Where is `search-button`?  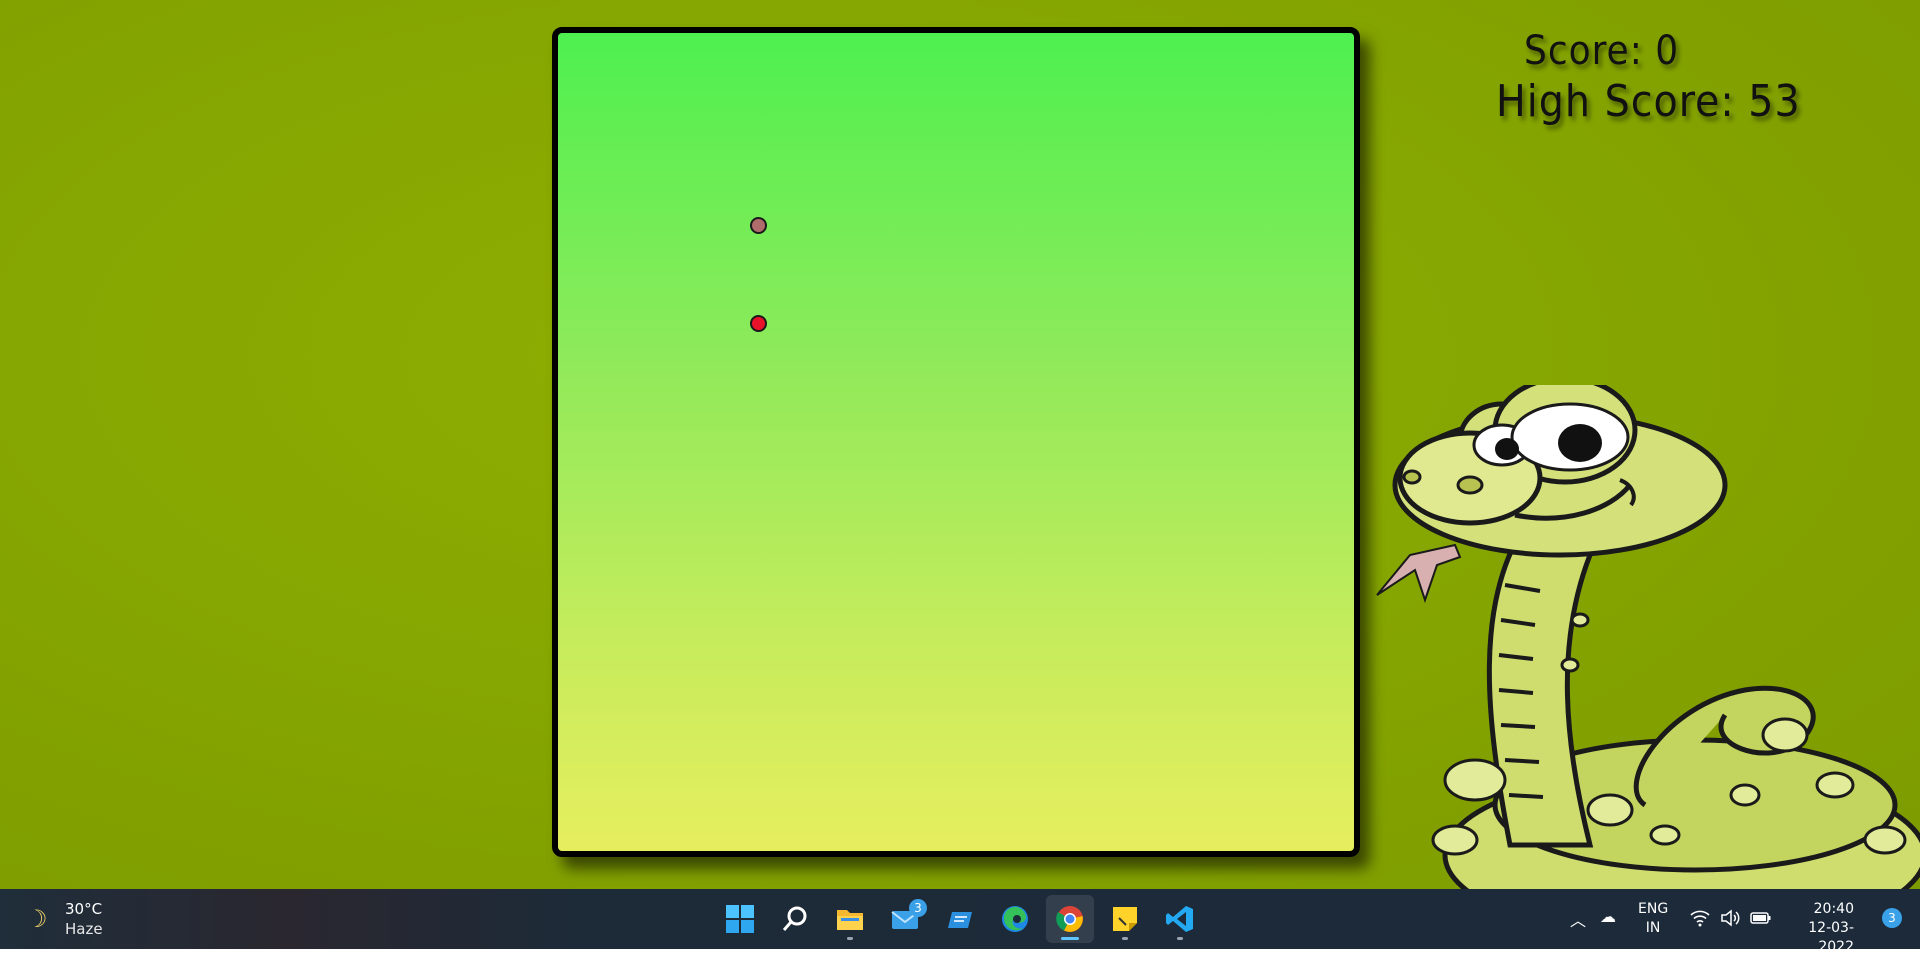 search-button is located at coordinates (795, 919).